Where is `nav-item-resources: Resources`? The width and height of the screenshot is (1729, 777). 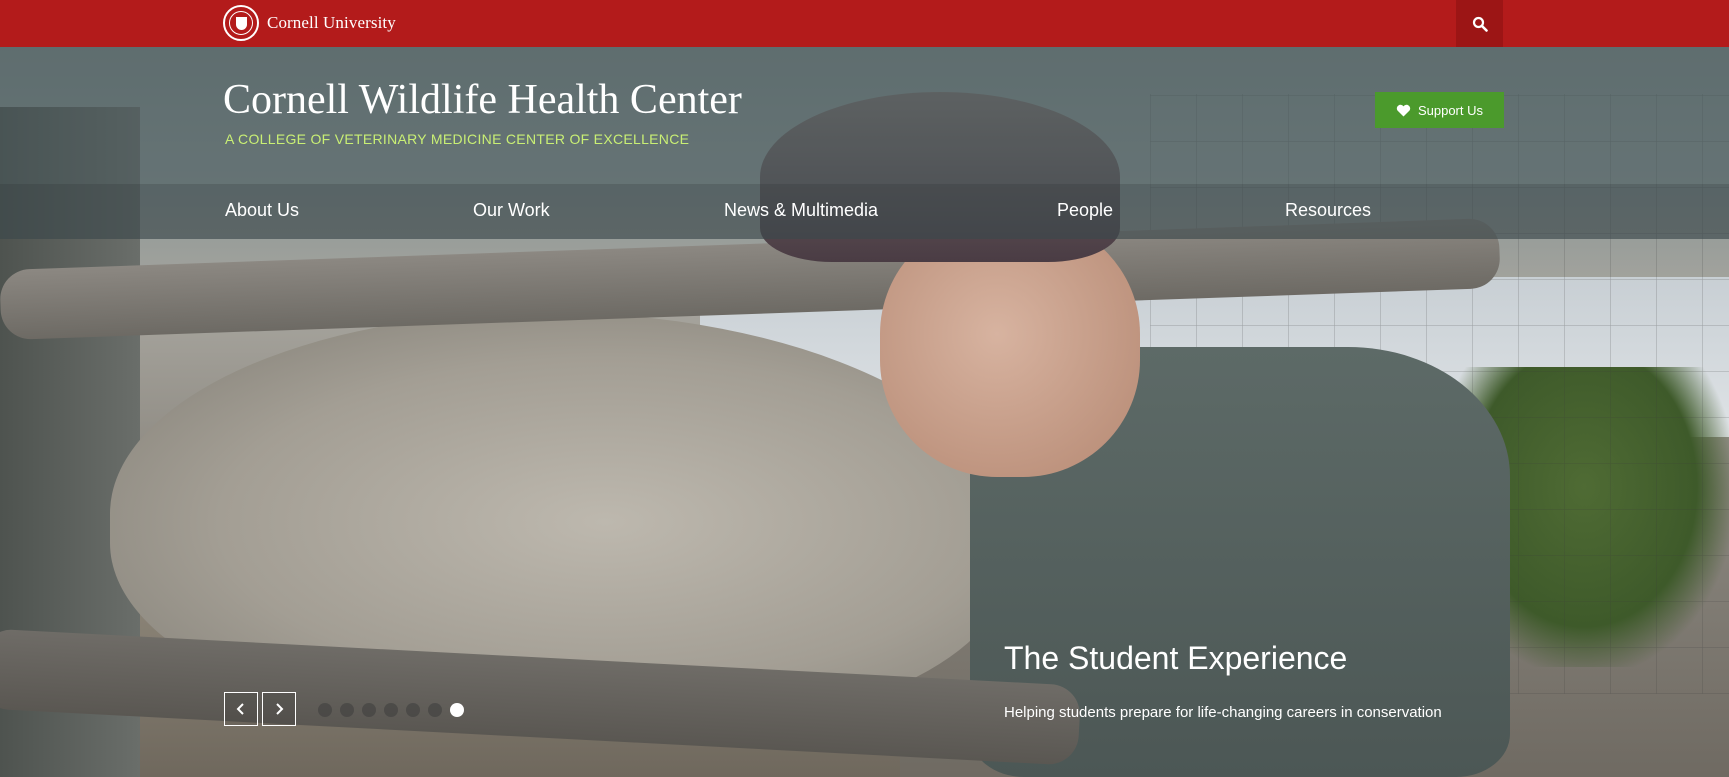 nav-item-resources: Resources is located at coordinates (1328, 210).